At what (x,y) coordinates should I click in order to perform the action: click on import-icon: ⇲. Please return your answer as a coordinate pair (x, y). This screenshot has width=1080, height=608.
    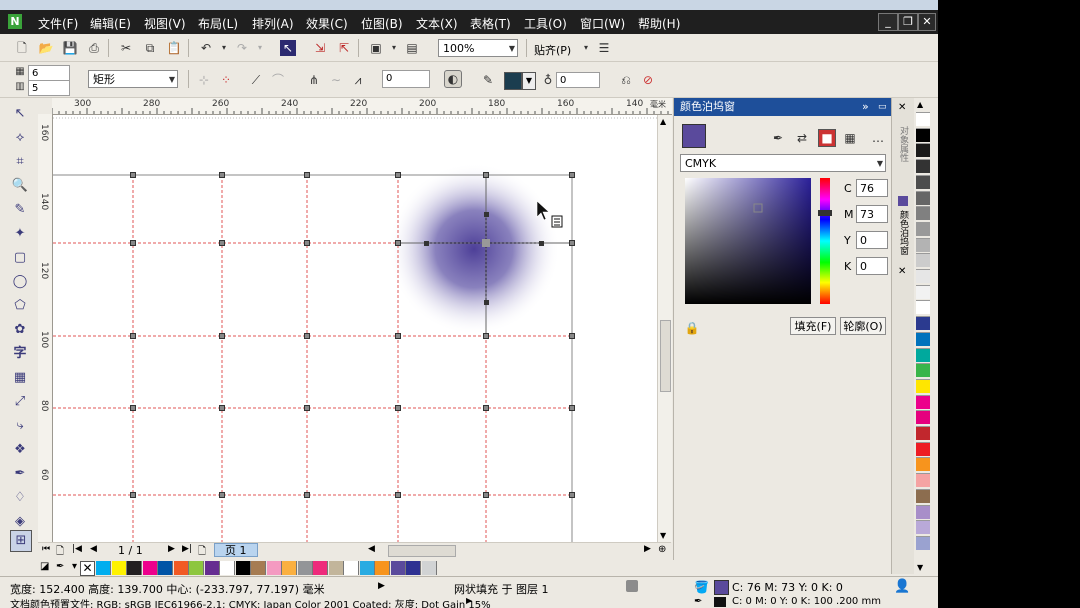
    Looking at the image, I should click on (320, 48).